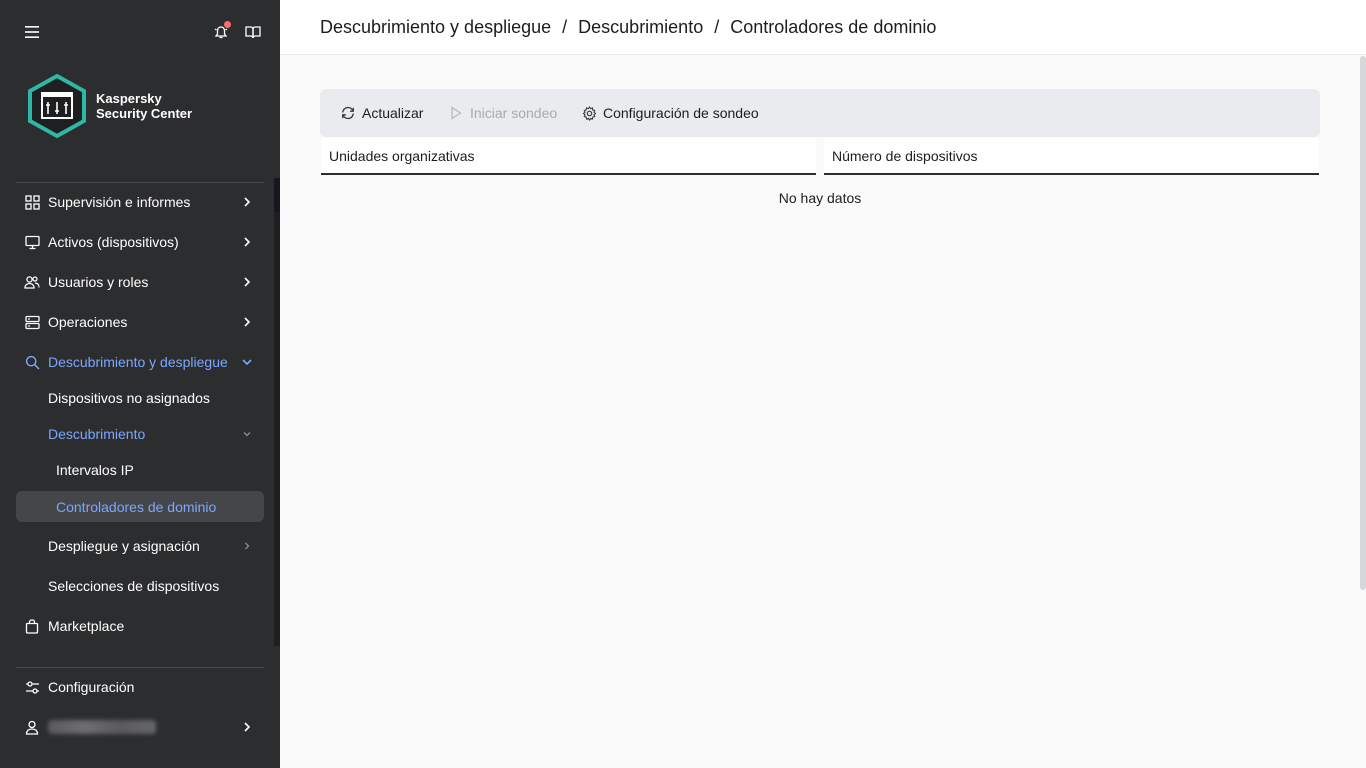  What do you see at coordinates (97, 434) in the screenshot?
I see `sidebar-item-label: Descubrimiento` at bounding box center [97, 434].